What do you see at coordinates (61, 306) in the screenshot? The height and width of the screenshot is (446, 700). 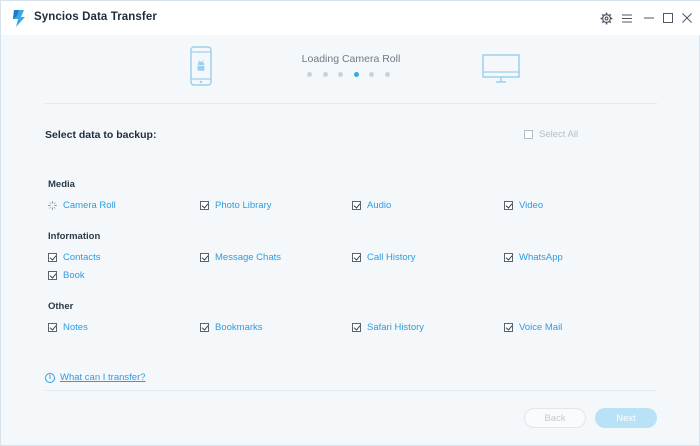 I see `group-title-other: Other` at bounding box center [61, 306].